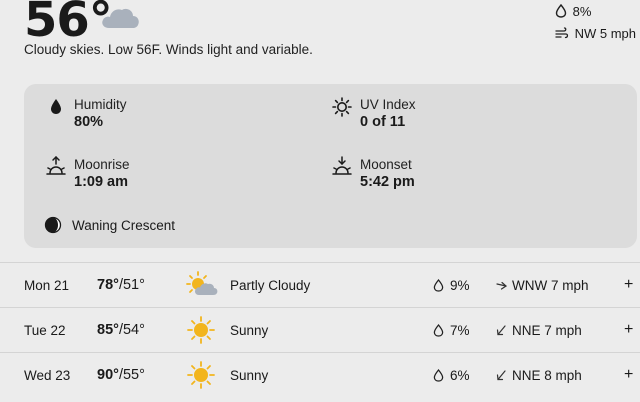 This screenshot has height=402, width=640. I want to click on moonset-stat: Moonset 5:42 pm, so click(372, 174).